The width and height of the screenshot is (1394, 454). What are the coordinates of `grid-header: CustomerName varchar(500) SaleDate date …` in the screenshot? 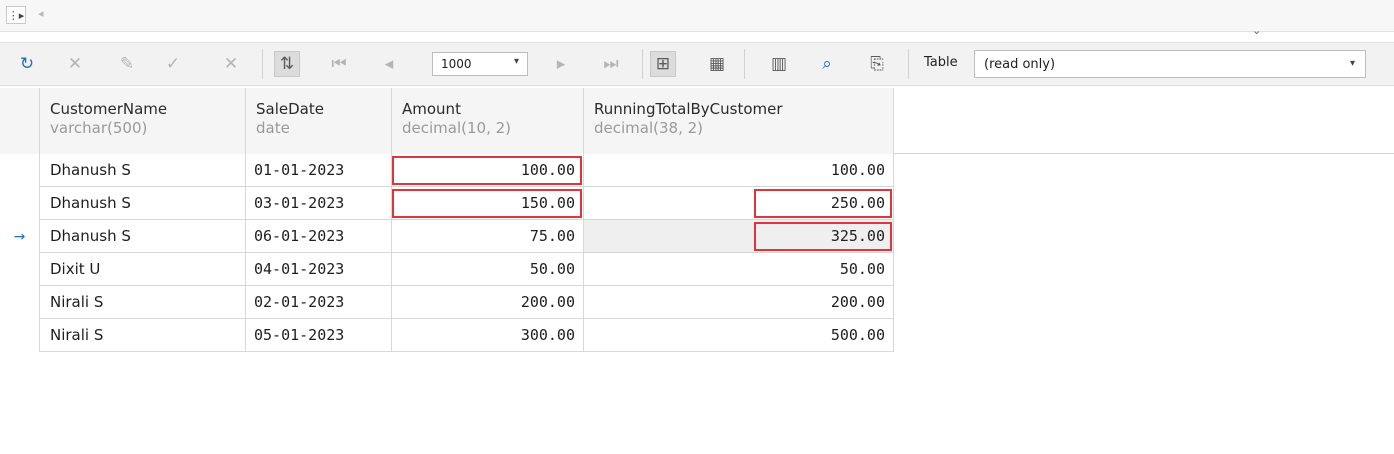 It's located at (697, 121).